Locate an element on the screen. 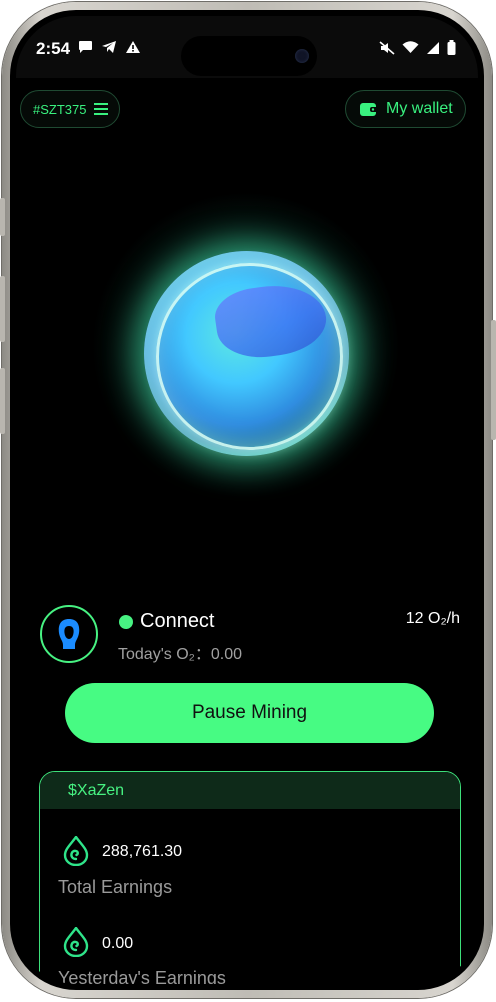 This screenshot has height=1002, width=496. user-id-label: #SZT375 is located at coordinates (60, 109).